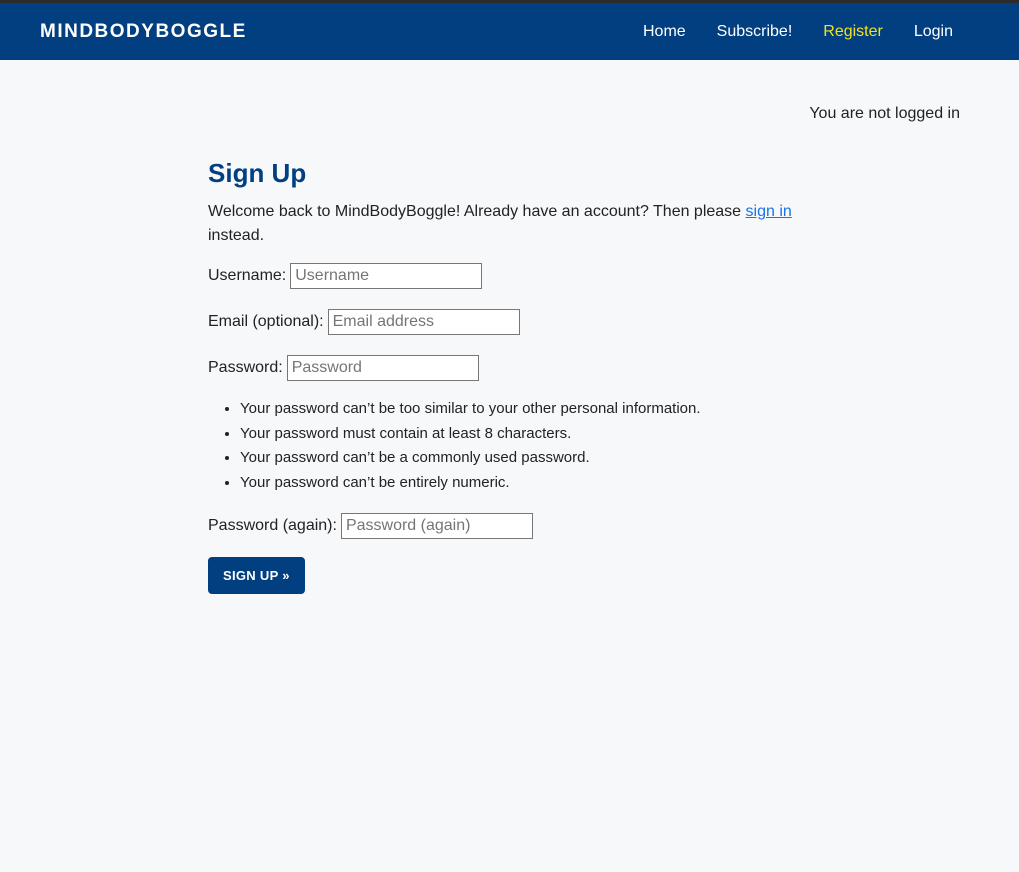 Image resolution: width=1019 pixels, height=872 pixels. Describe the element at coordinates (266, 321) in the screenshot. I see `email-label: Email (optional):` at that location.